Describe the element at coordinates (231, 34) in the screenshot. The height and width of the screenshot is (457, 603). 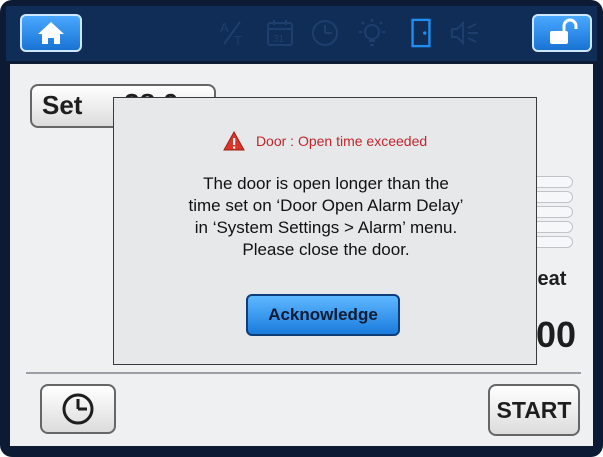
I see `auto-temp-icon: A T` at that location.